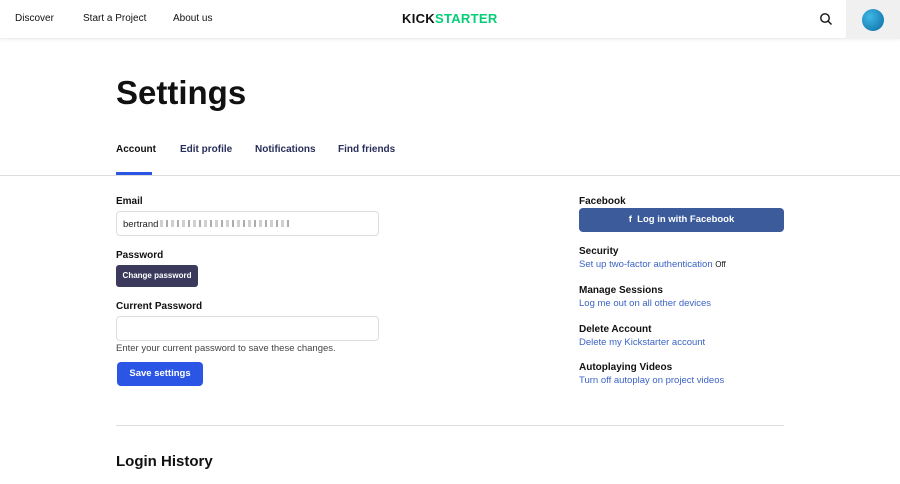 The width and height of the screenshot is (900, 484). Describe the element at coordinates (129, 201) in the screenshot. I see `email-label: Email` at that location.